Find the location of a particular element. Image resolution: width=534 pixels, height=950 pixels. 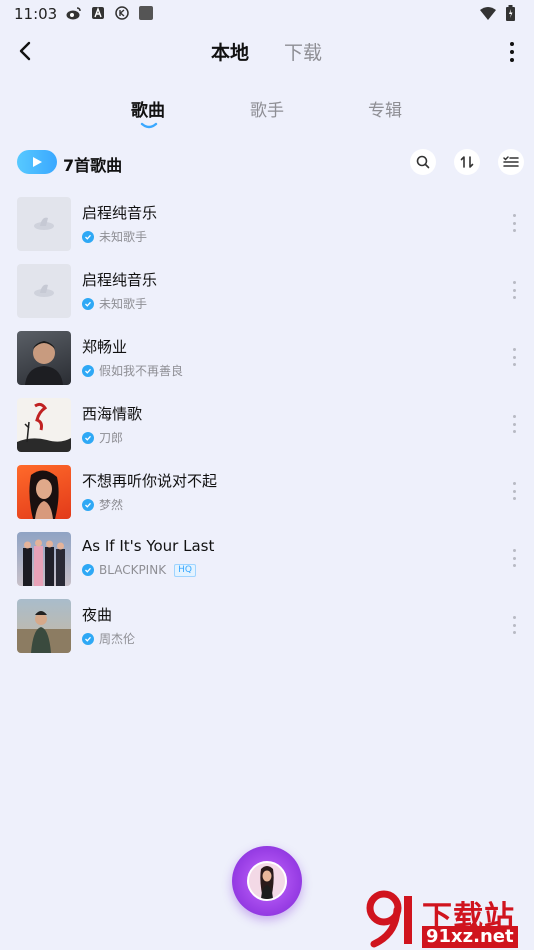

more-menu-button is located at coordinates (512, 52).